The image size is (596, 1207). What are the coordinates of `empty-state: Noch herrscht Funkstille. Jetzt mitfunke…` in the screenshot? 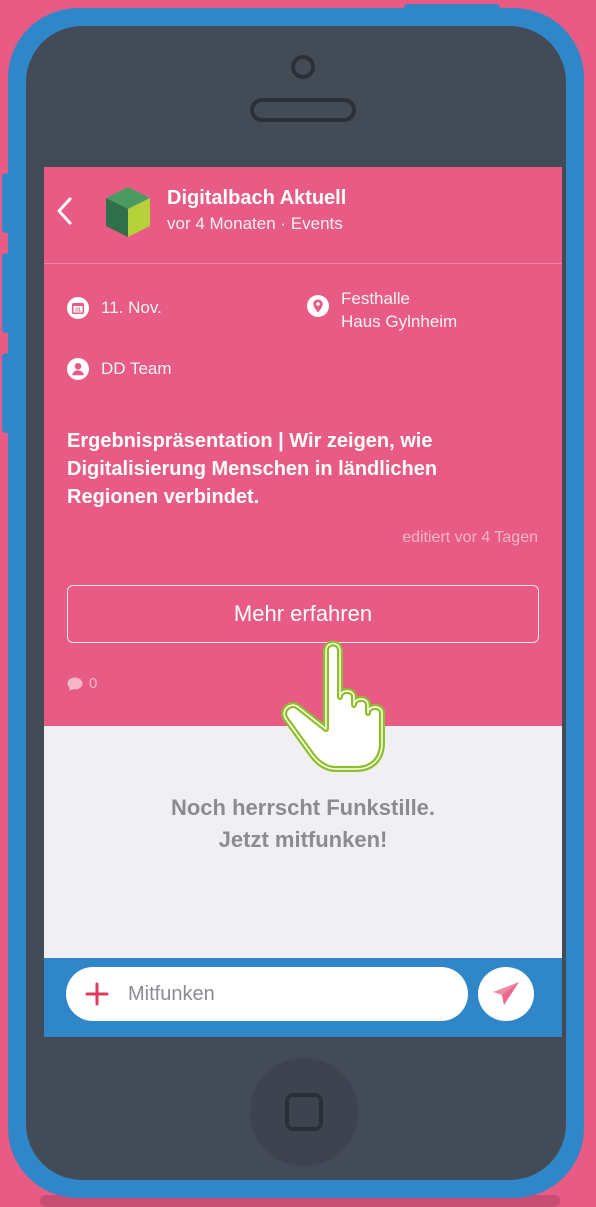 It's located at (303, 824).